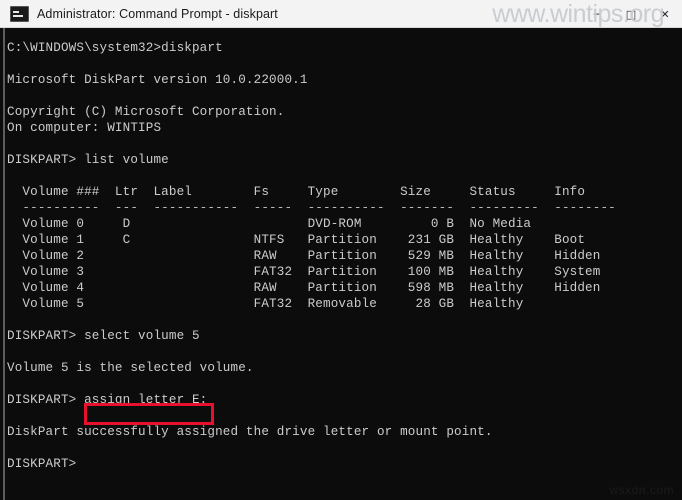 Image resolution: width=682 pixels, height=500 pixels. What do you see at coordinates (130, 368) in the screenshot?
I see `terminal-line: Volume 5 is the selected volume.` at bounding box center [130, 368].